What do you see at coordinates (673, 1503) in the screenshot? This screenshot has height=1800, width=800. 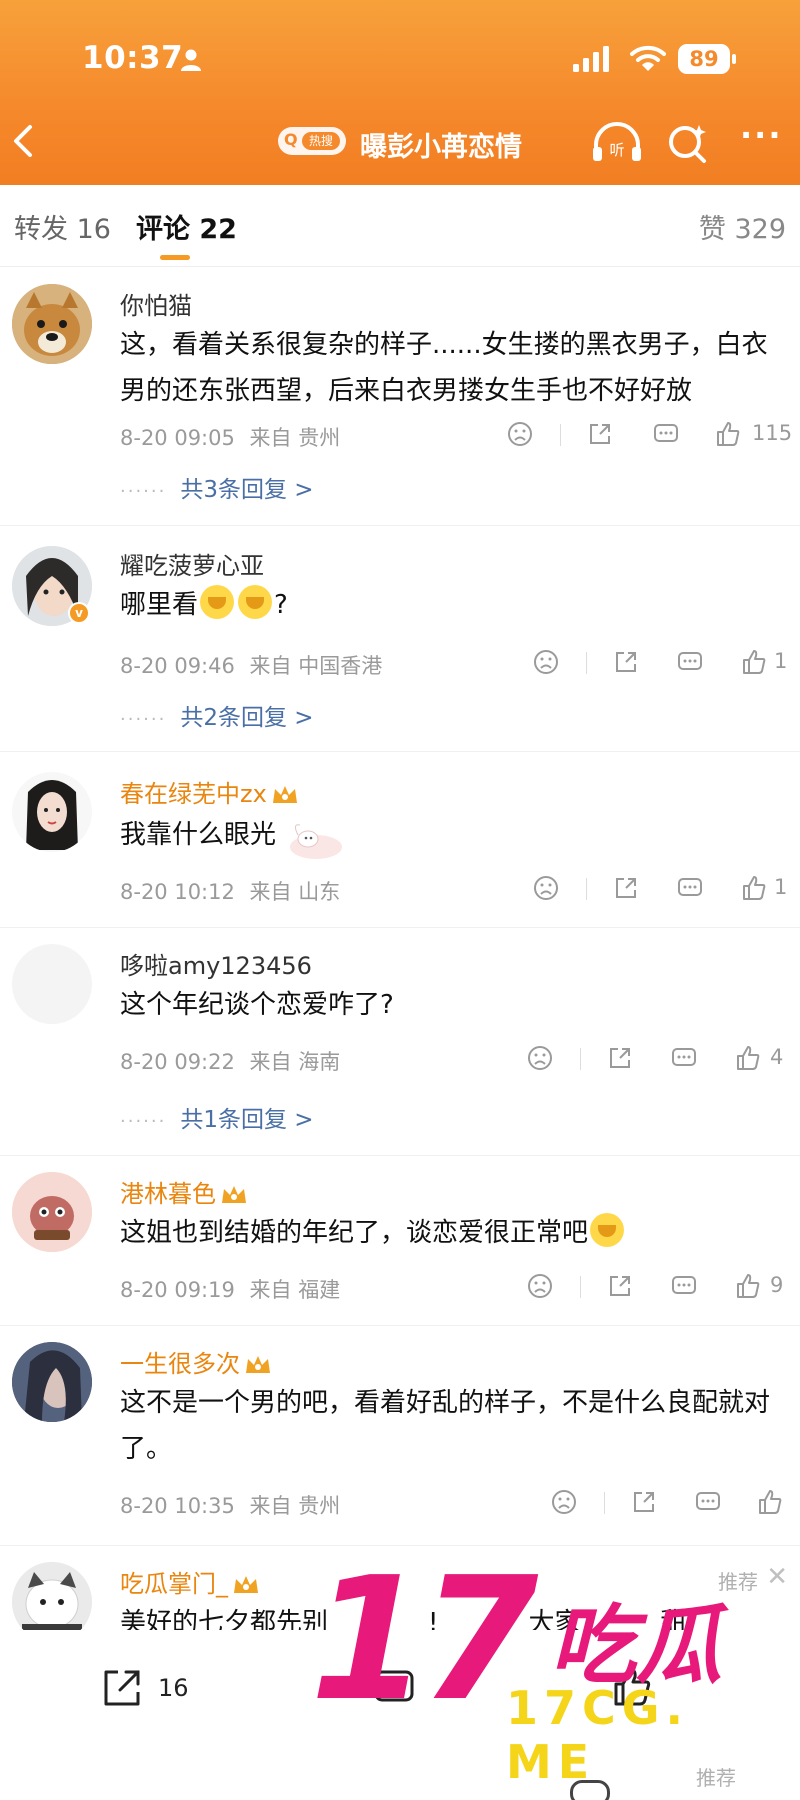 I see `comment-actions` at bounding box center [673, 1503].